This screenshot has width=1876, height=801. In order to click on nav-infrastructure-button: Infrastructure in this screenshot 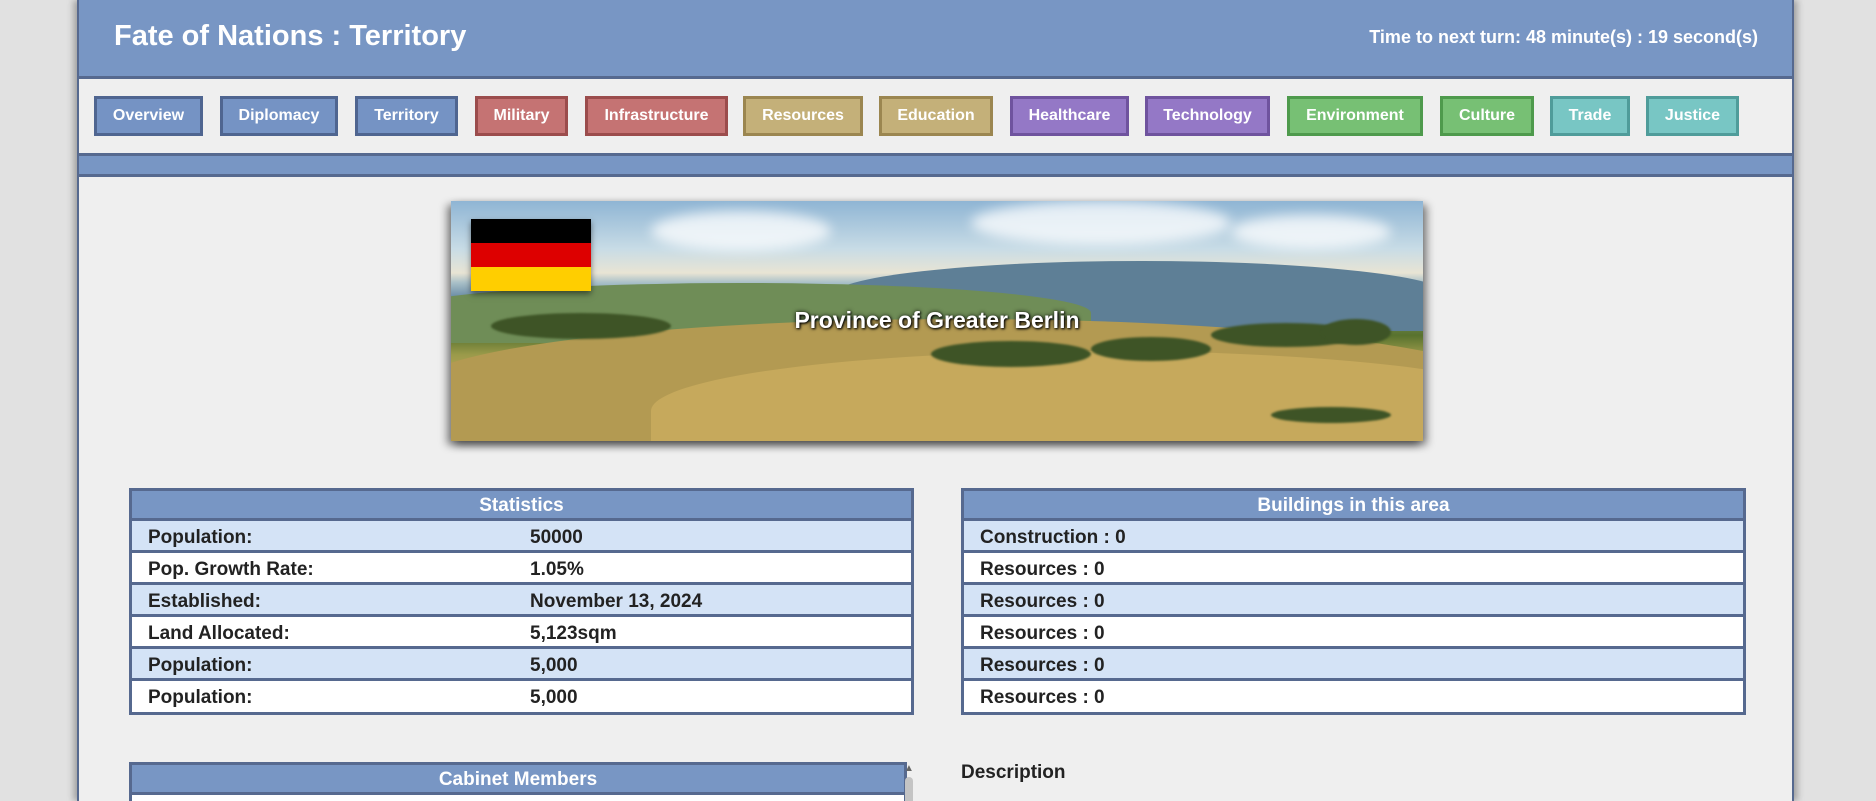, I will do `click(656, 116)`.